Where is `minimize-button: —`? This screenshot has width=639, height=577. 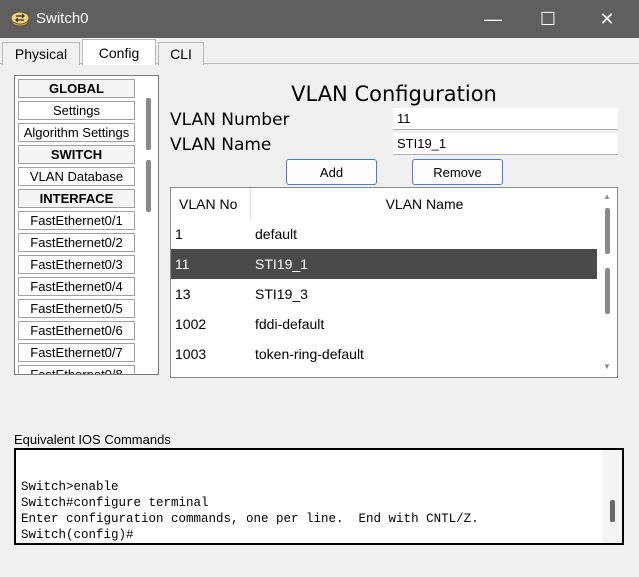
minimize-button: — is located at coordinates (493, 19).